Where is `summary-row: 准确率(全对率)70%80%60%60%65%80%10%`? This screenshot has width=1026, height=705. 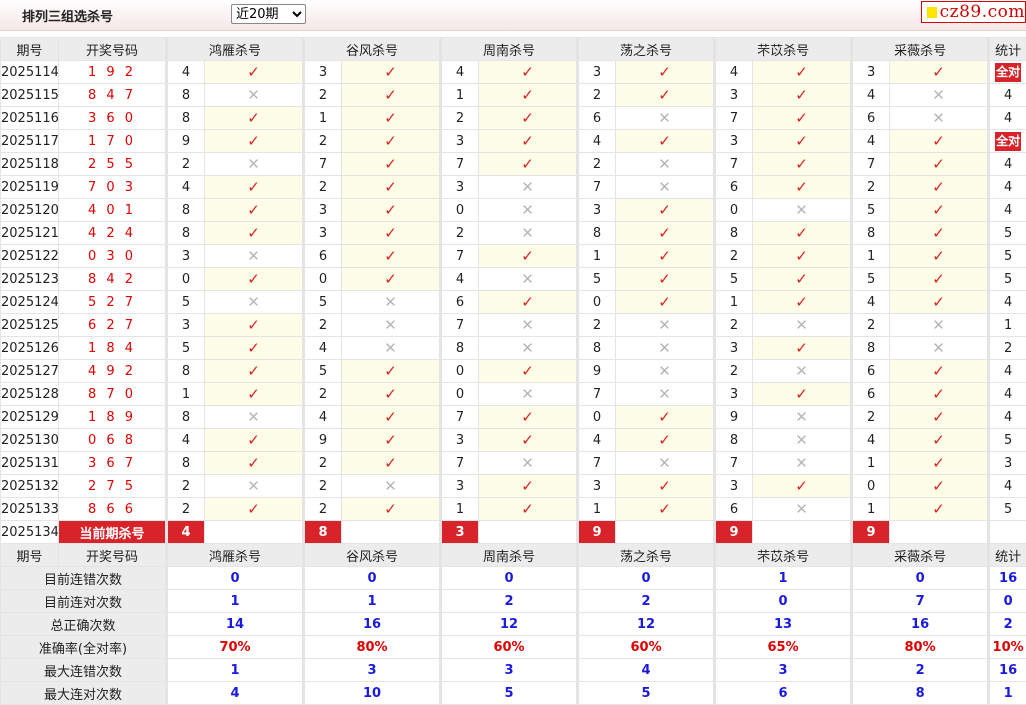 summary-row: 准确率(全对率)70%80%60%60%65%80%10% is located at coordinates (513, 647).